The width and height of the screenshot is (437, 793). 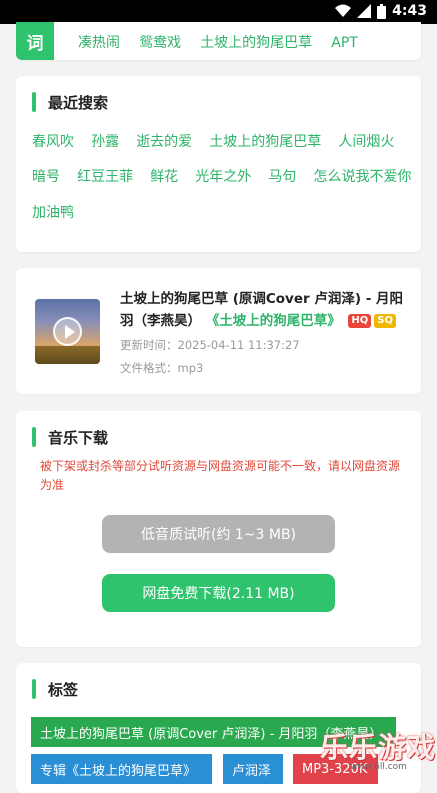 I want to click on album-name: 《土坡上的狗尾巴草》, so click(x=273, y=321).